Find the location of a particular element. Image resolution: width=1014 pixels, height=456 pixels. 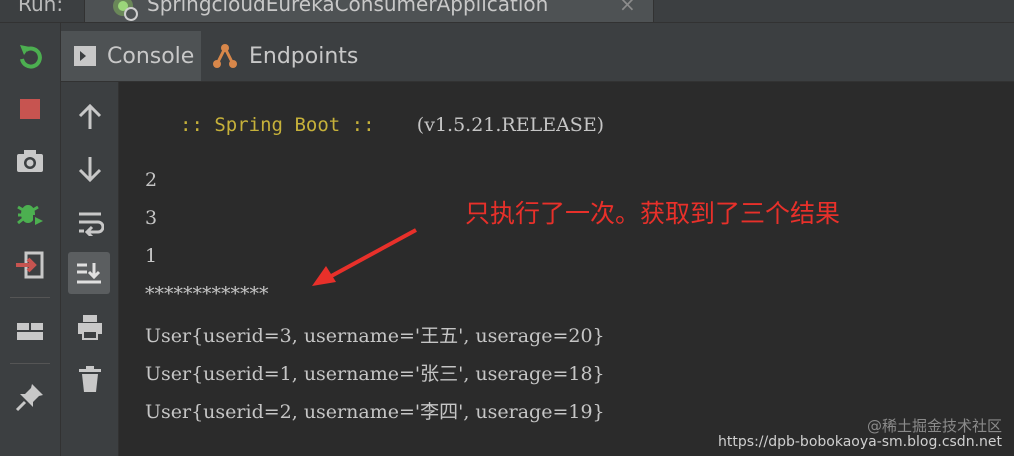

run-tab-title: SpringcloudEurekaConsumerApplication is located at coordinates (348, 8).